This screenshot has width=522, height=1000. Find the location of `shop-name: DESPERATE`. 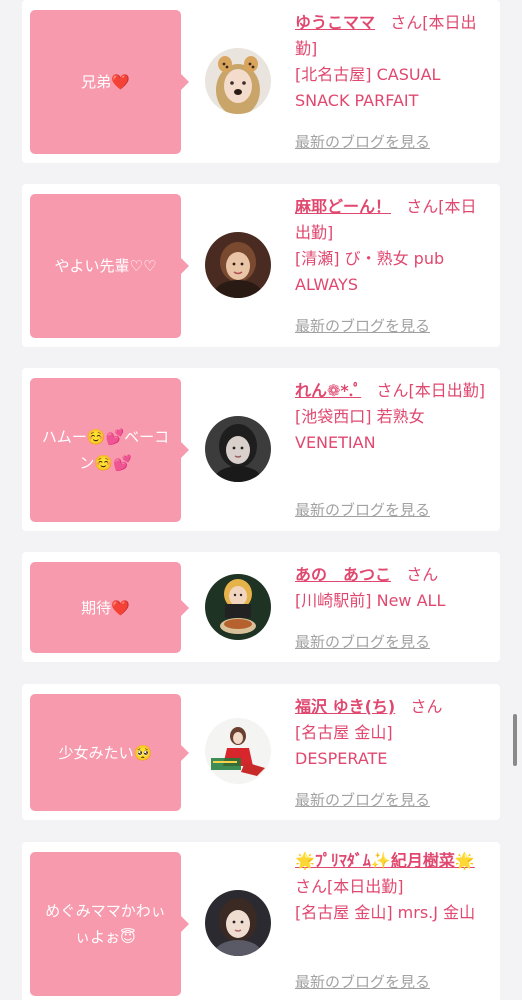

shop-name: DESPERATE is located at coordinates (341, 758).